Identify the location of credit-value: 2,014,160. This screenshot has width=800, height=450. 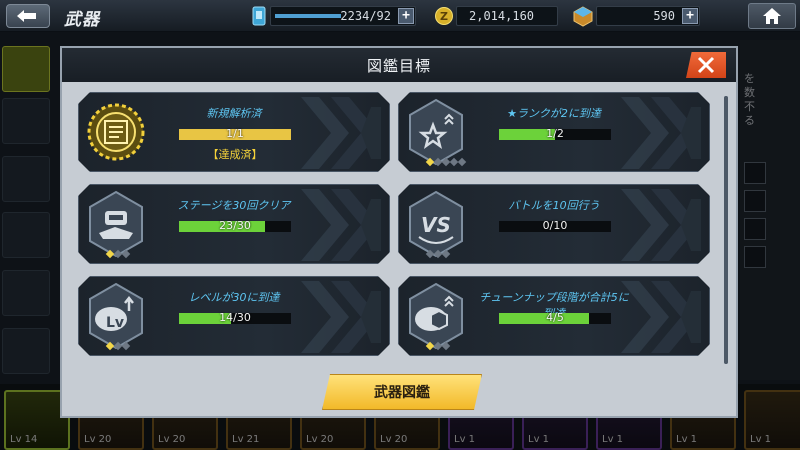
(502, 16).